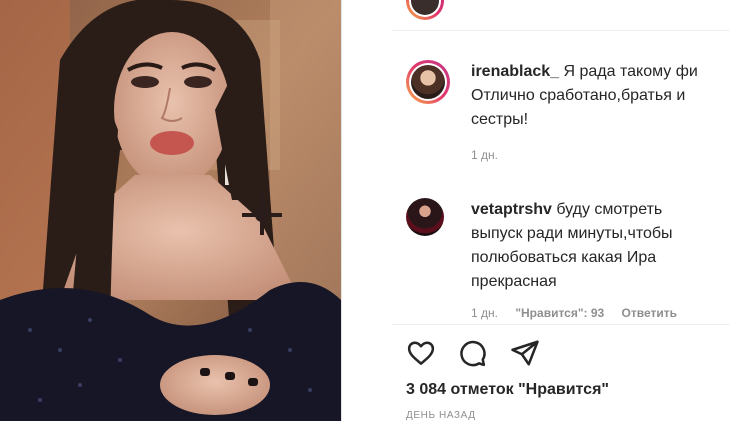 The height and width of the screenshot is (421, 730). What do you see at coordinates (472, 353) in the screenshot?
I see `comment-icon` at bounding box center [472, 353].